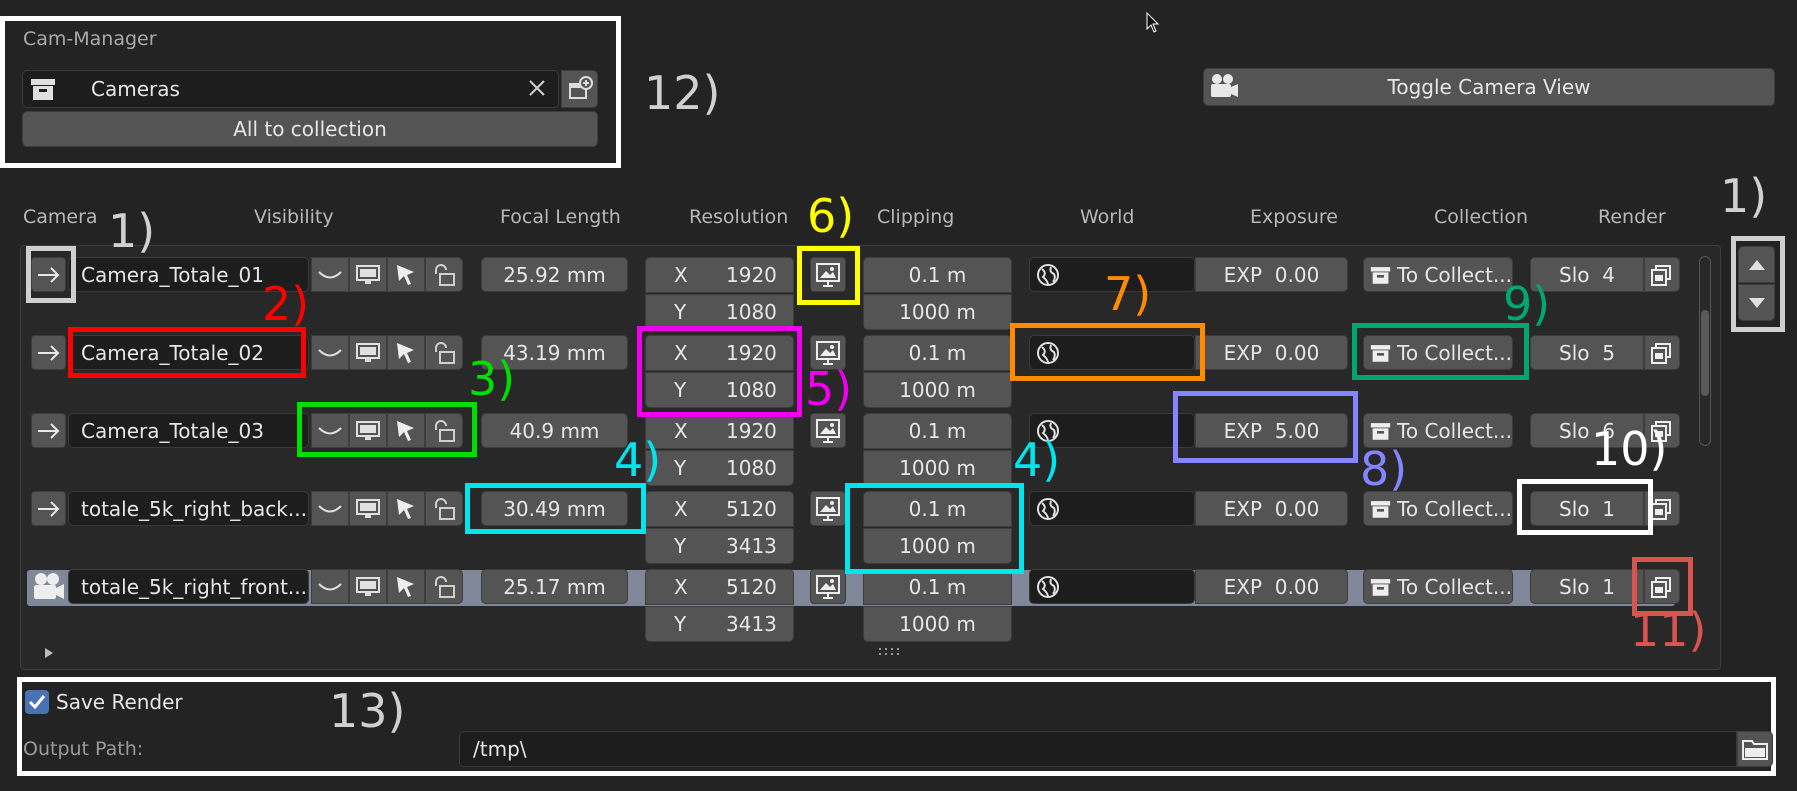 The height and width of the screenshot is (791, 1797). I want to click on output-path-field: /tmp\, so click(1098, 749).